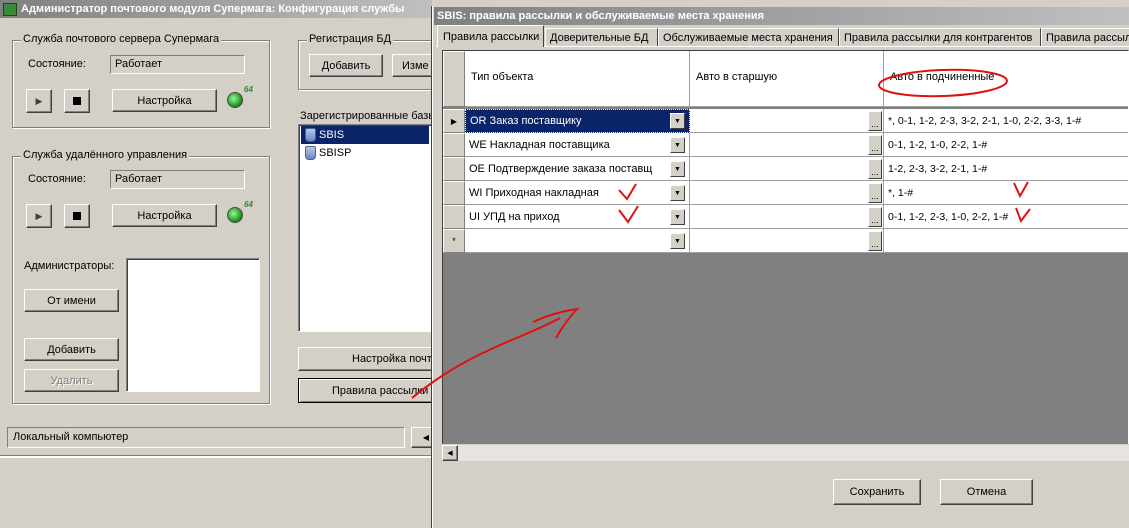 The width and height of the screenshot is (1129, 528). What do you see at coordinates (71, 349) in the screenshot?
I see `admin-add-button: Добавить` at bounding box center [71, 349].